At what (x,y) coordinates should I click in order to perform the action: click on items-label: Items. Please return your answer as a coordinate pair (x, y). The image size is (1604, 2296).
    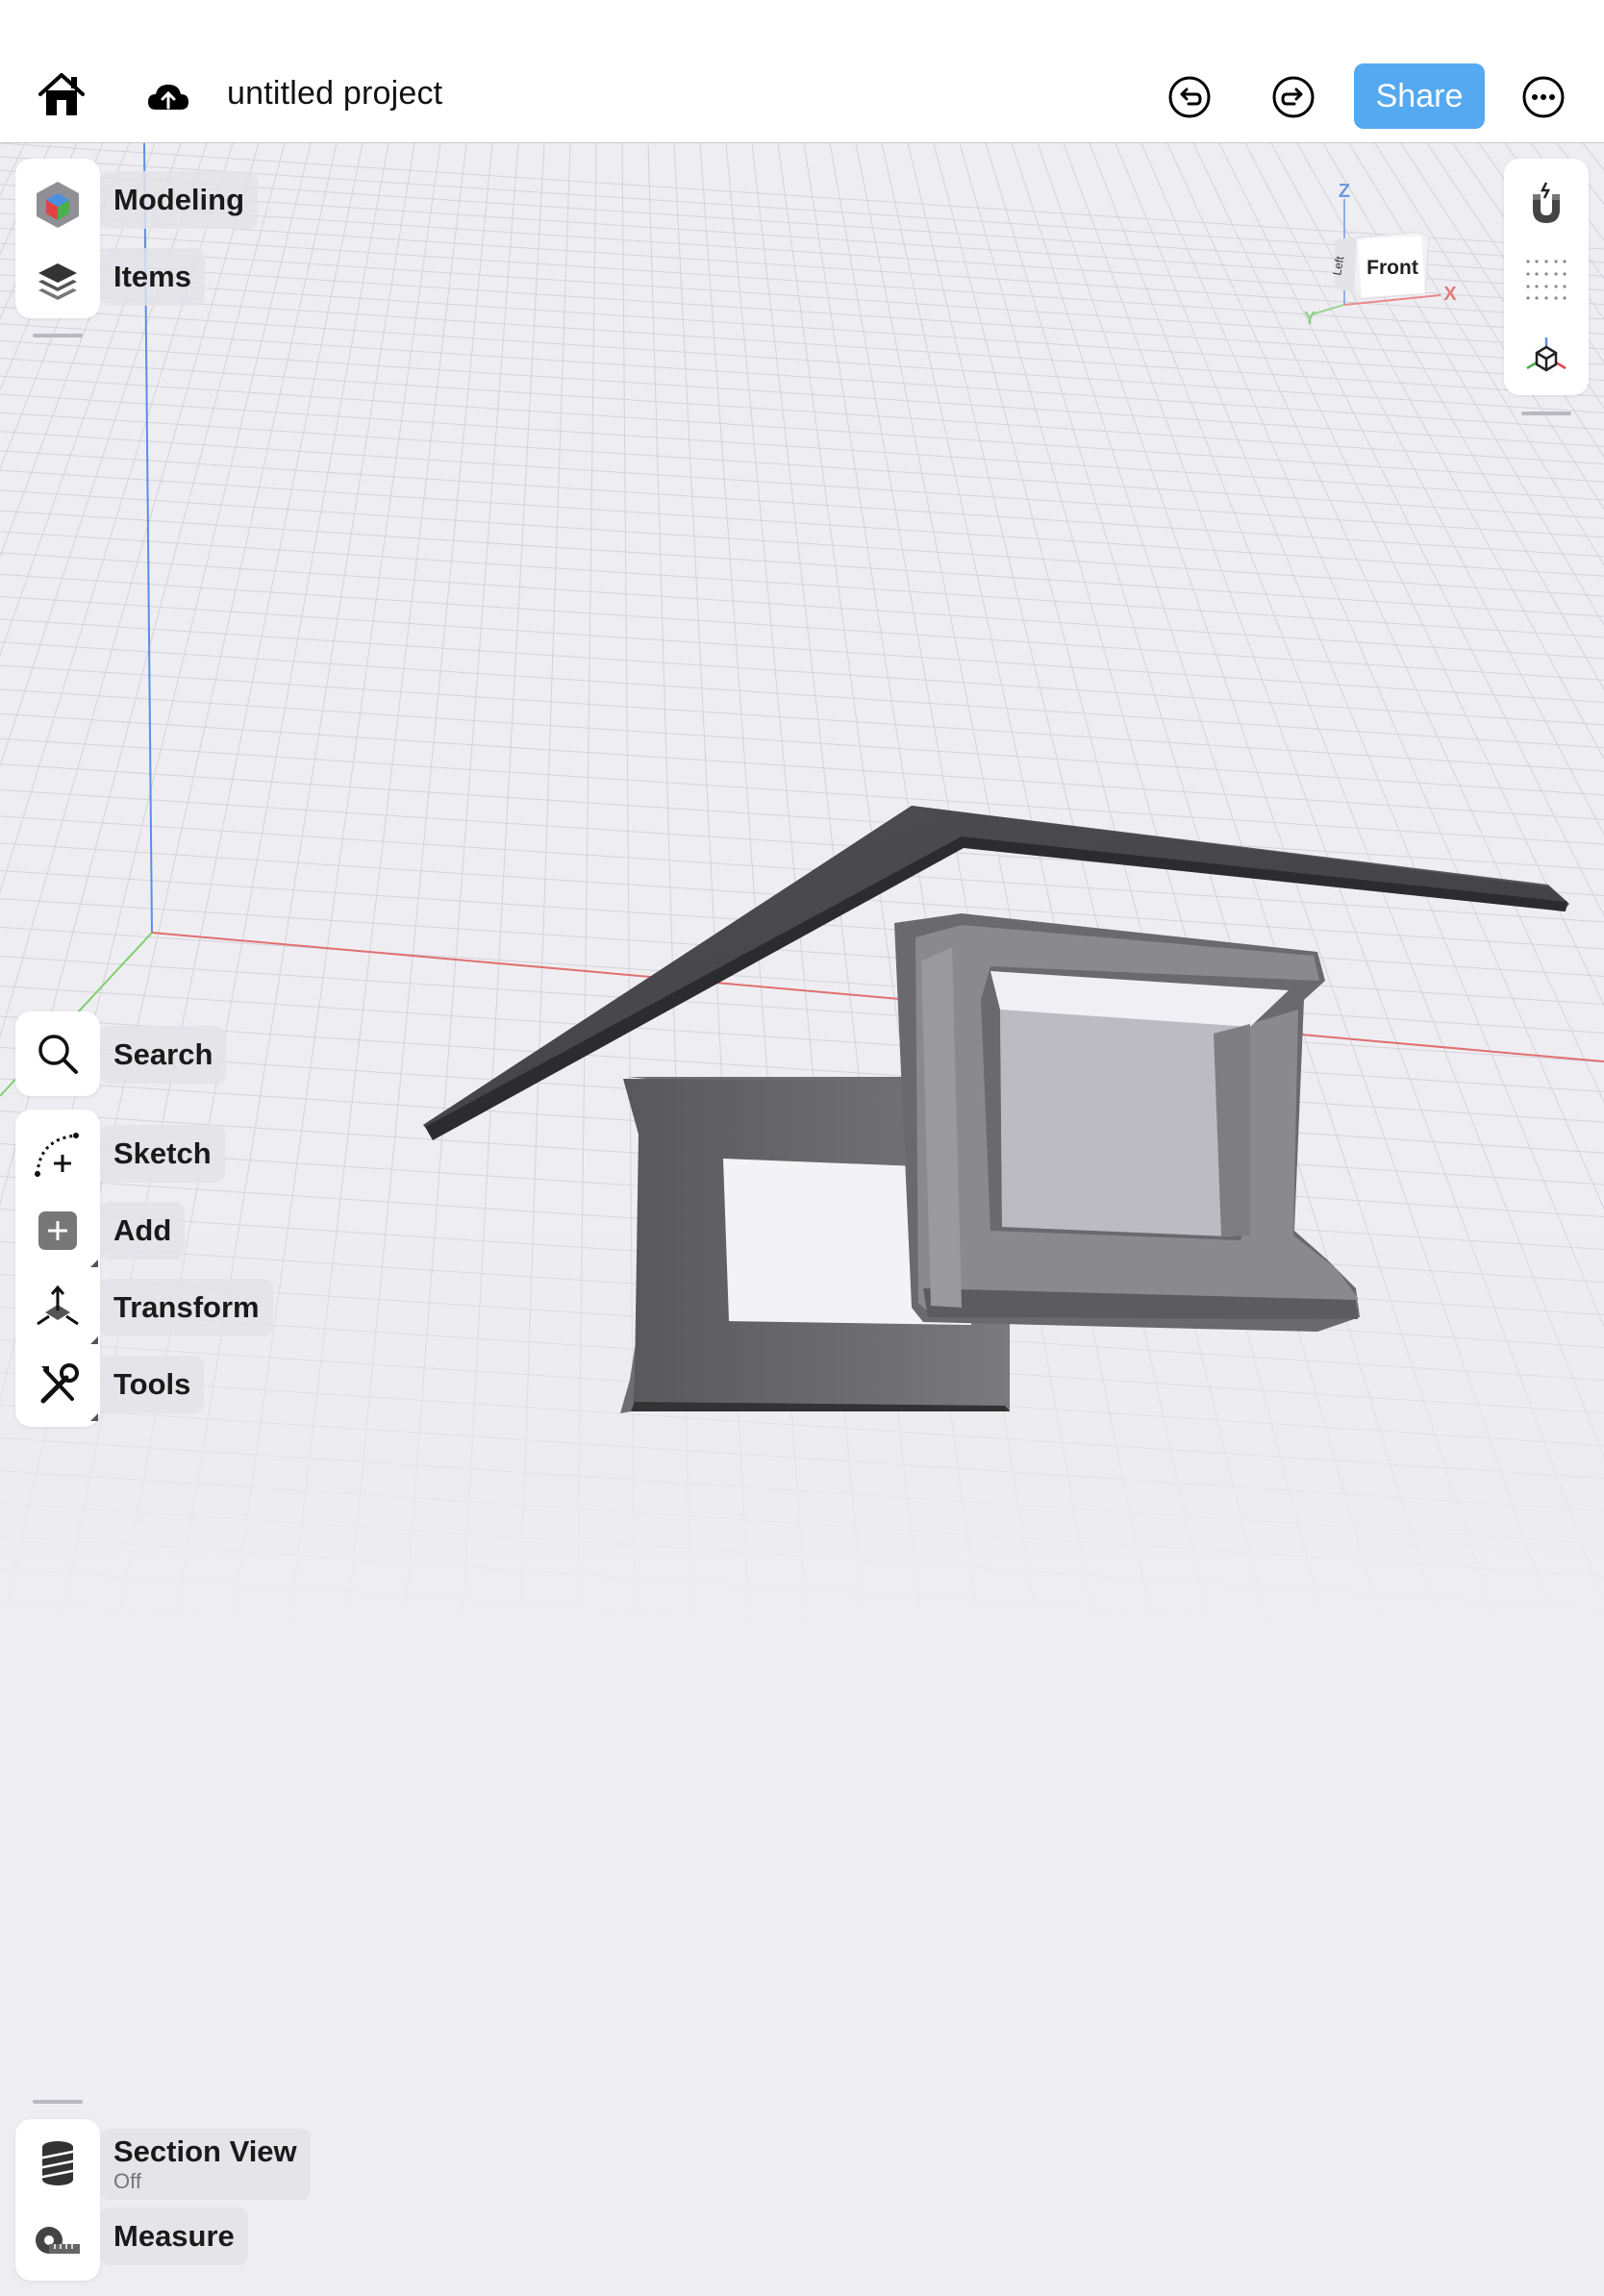
    Looking at the image, I should click on (152, 277).